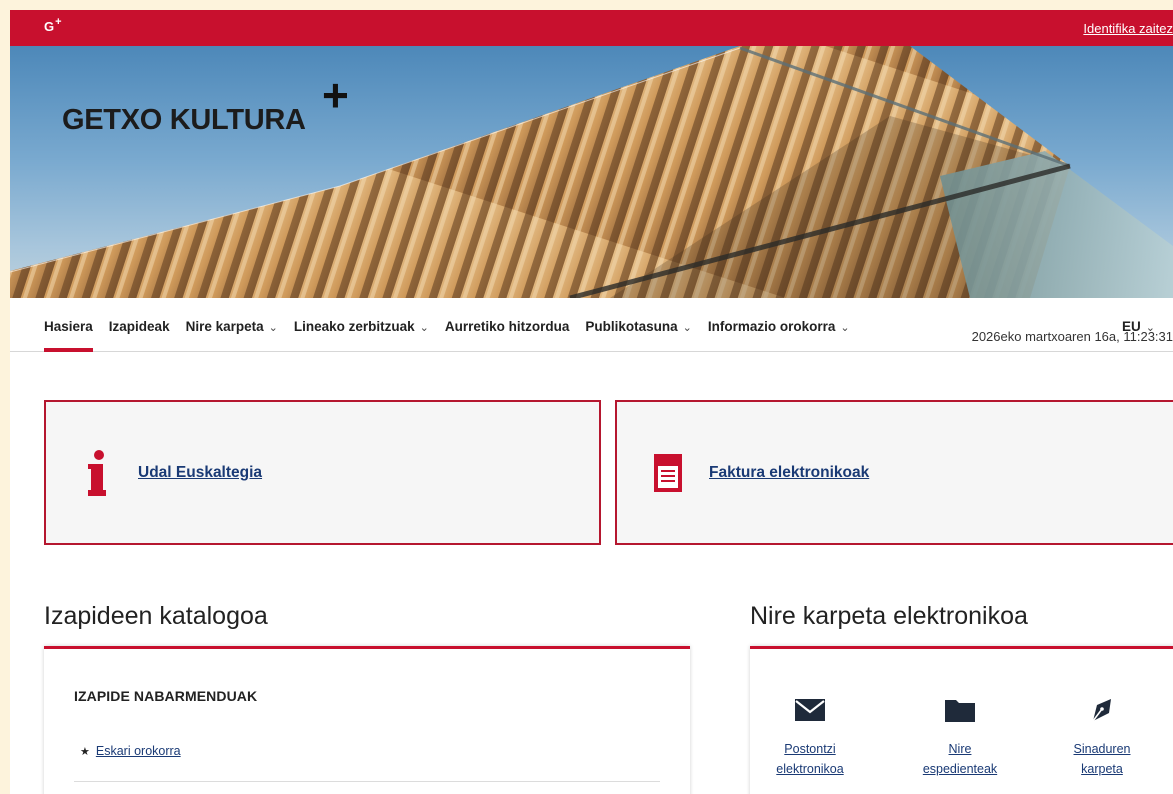 The width and height of the screenshot is (1173, 794). I want to click on star-icon: ★, so click(85, 751).